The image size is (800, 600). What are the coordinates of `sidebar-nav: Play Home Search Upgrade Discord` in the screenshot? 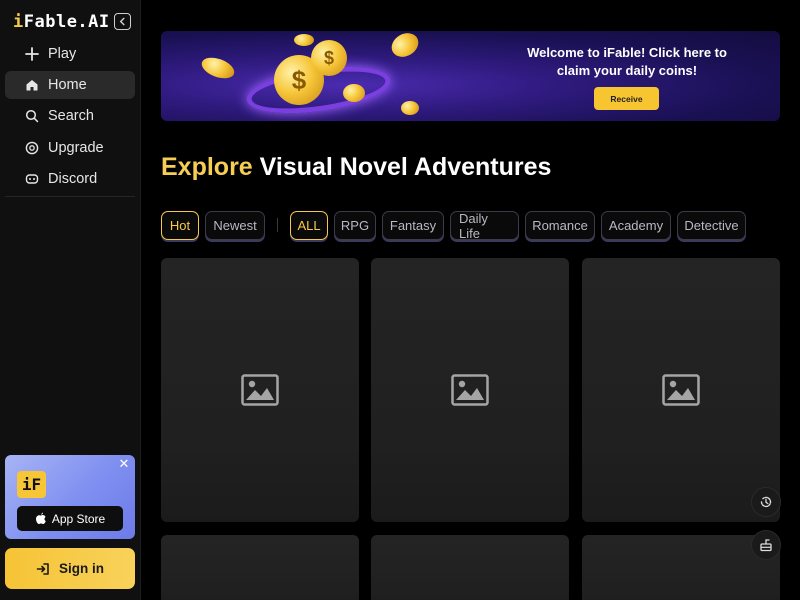 It's located at (70, 118).